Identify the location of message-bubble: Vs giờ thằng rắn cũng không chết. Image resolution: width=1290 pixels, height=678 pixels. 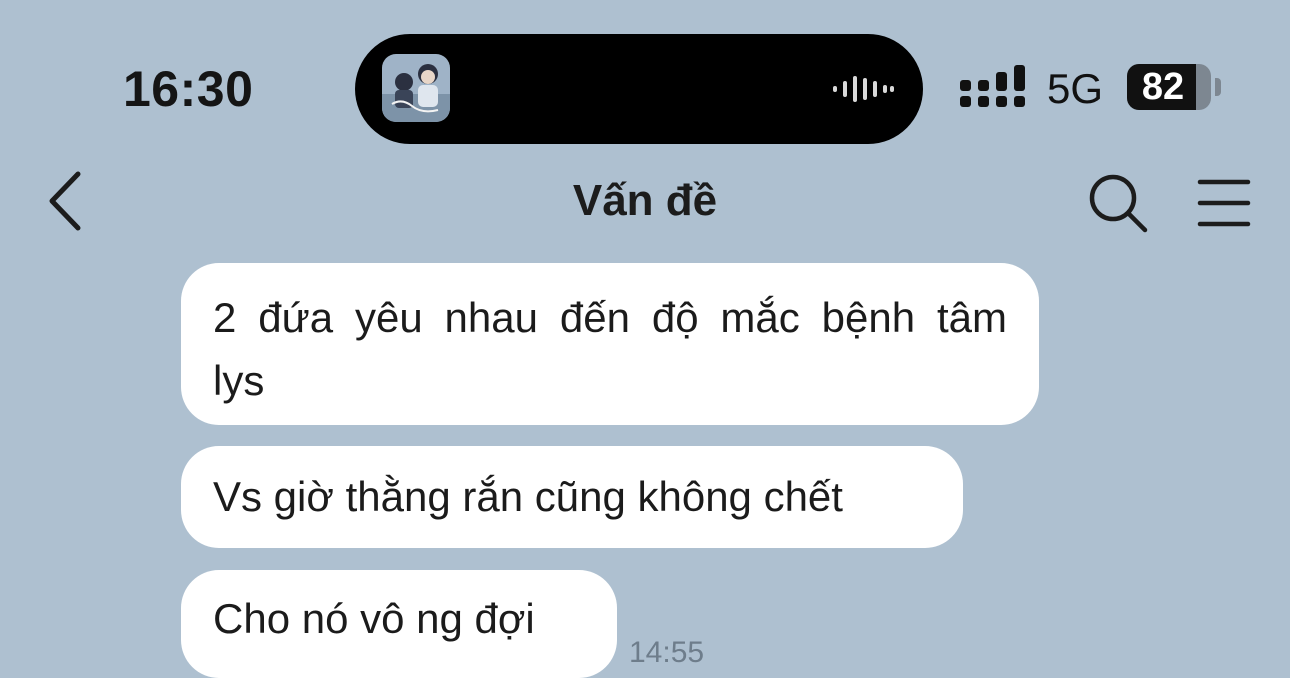
(572, 497).